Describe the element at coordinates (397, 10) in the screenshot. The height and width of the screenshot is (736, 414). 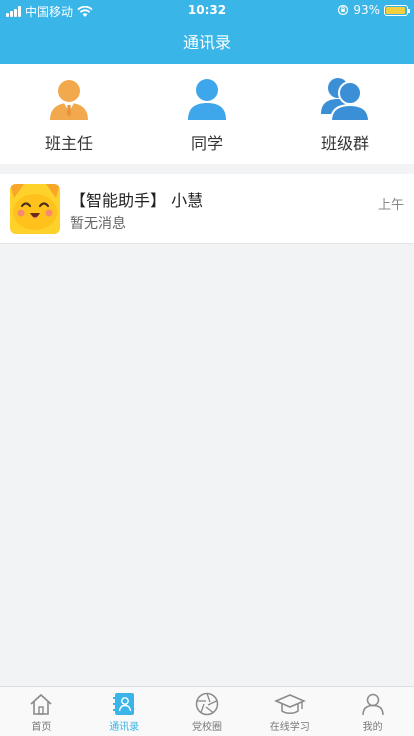
I see `battery-icon` at that location.